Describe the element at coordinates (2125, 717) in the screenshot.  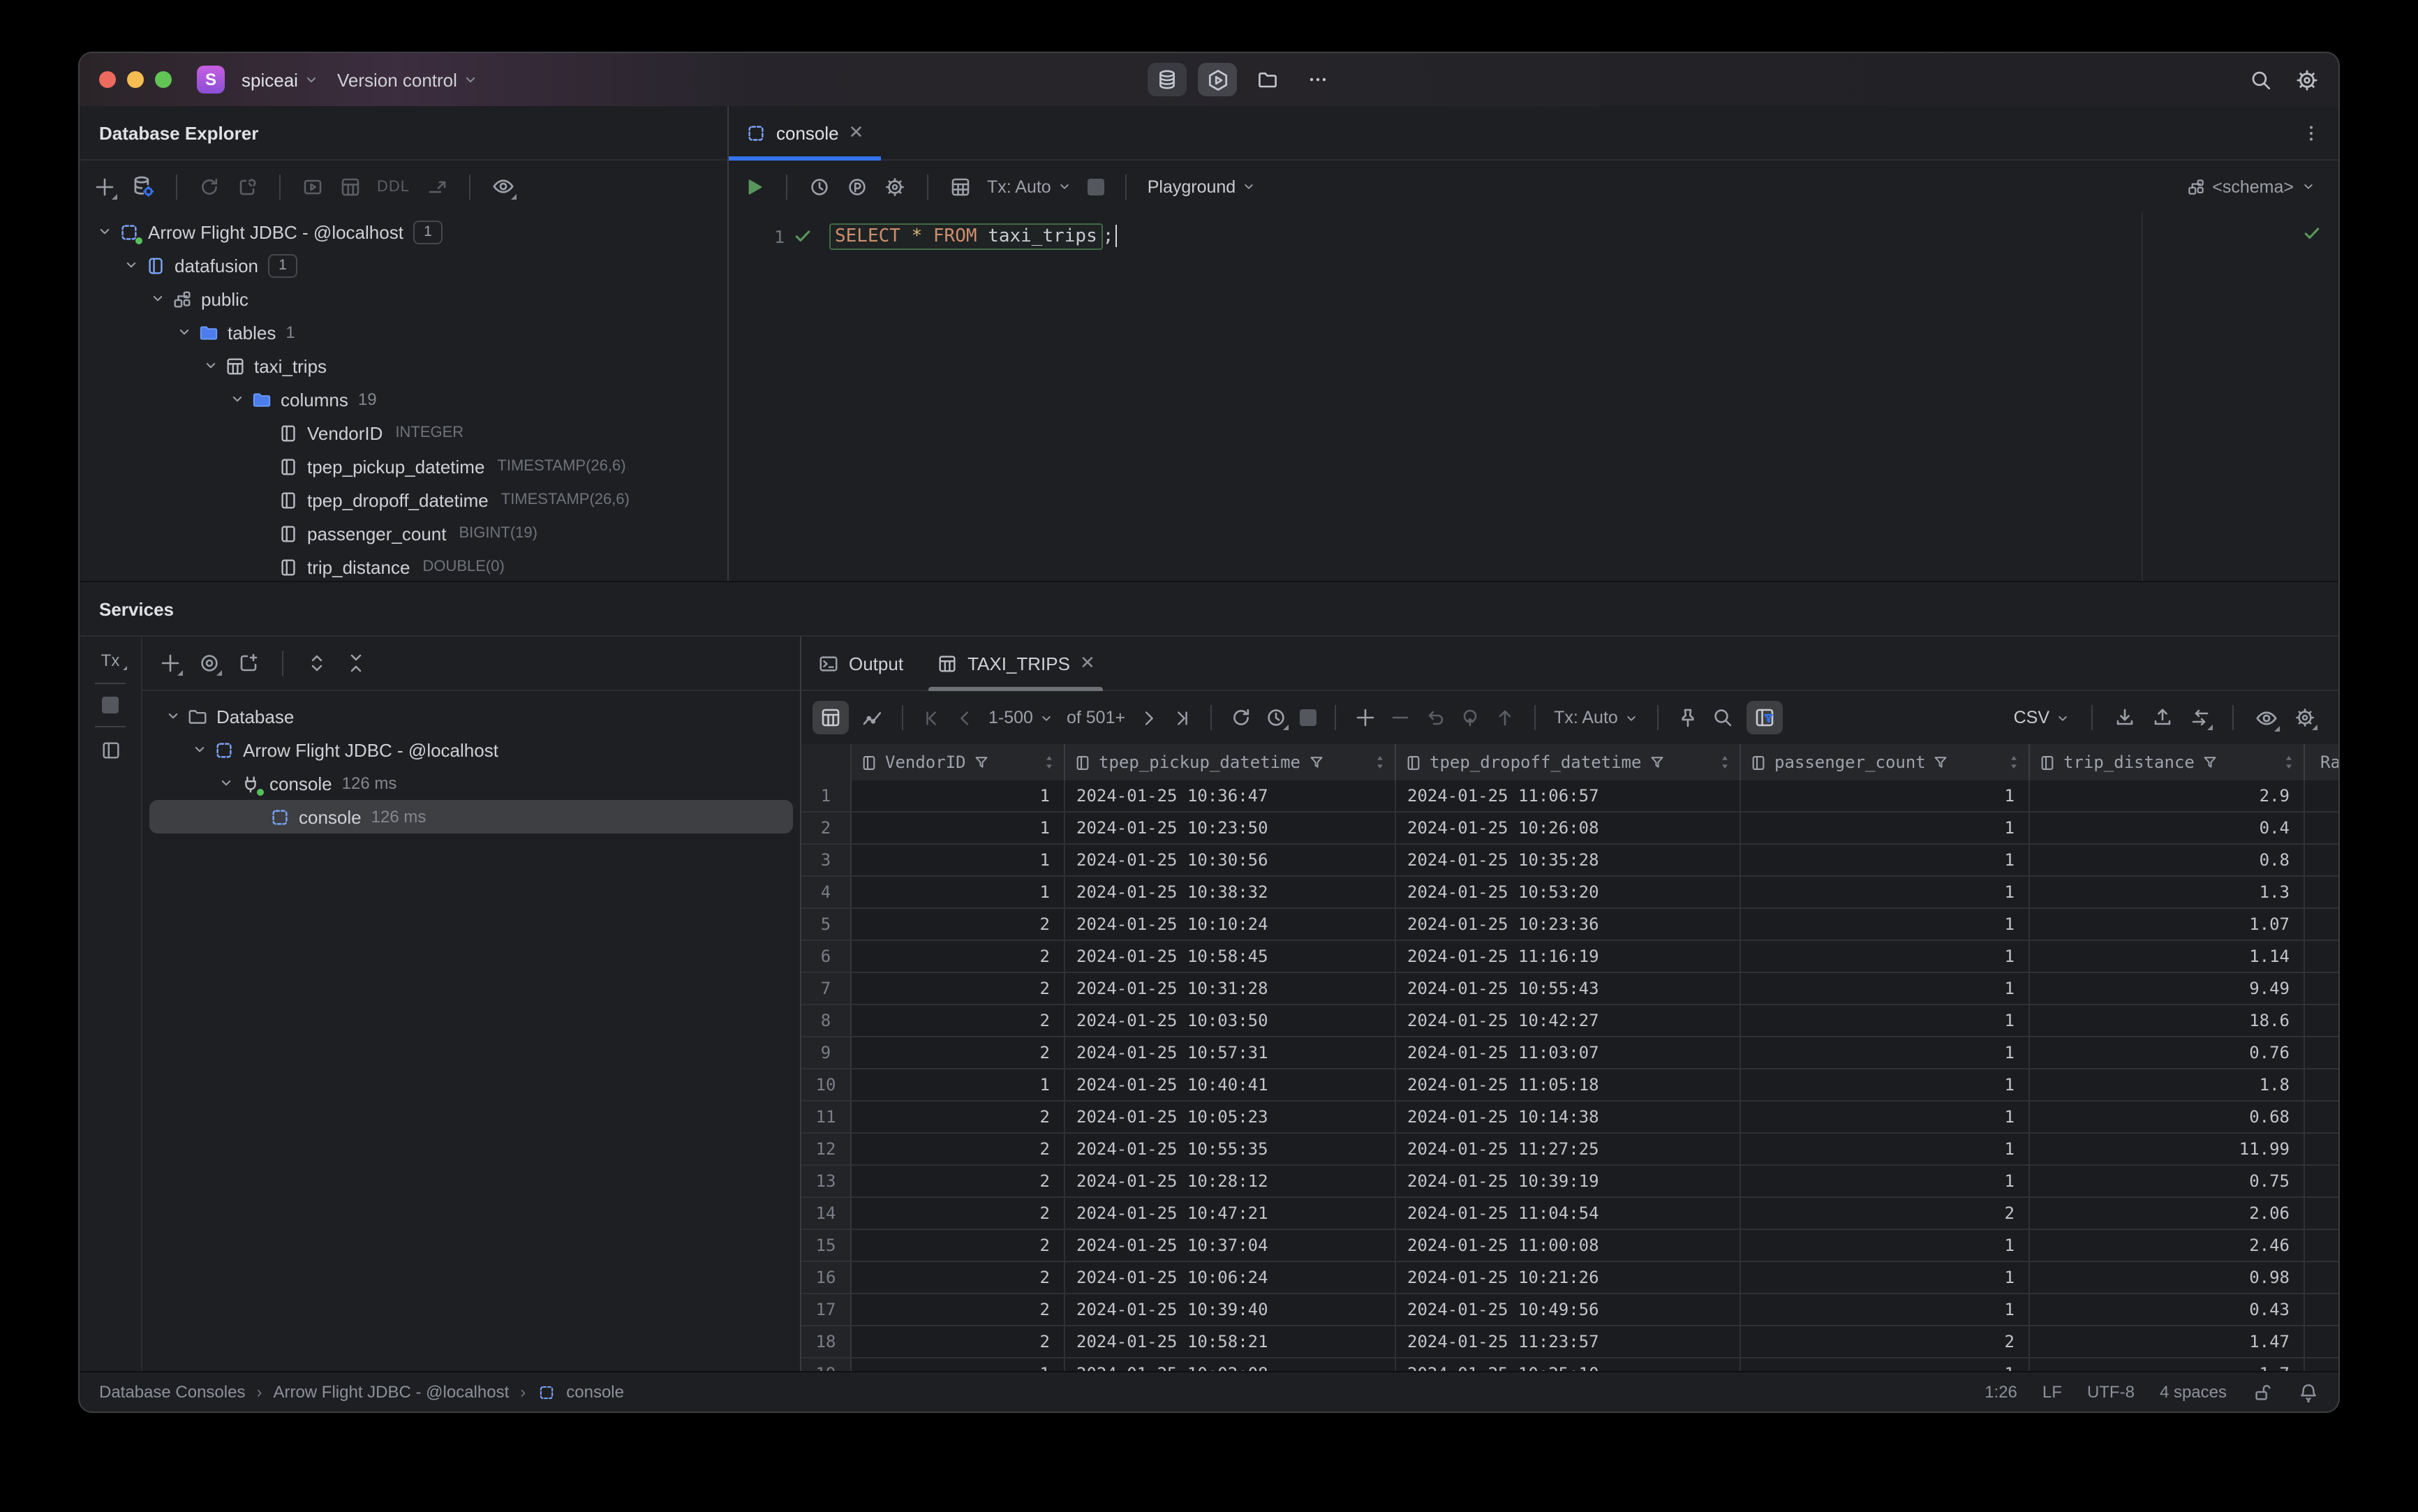
I see `export-download-button` at that location.